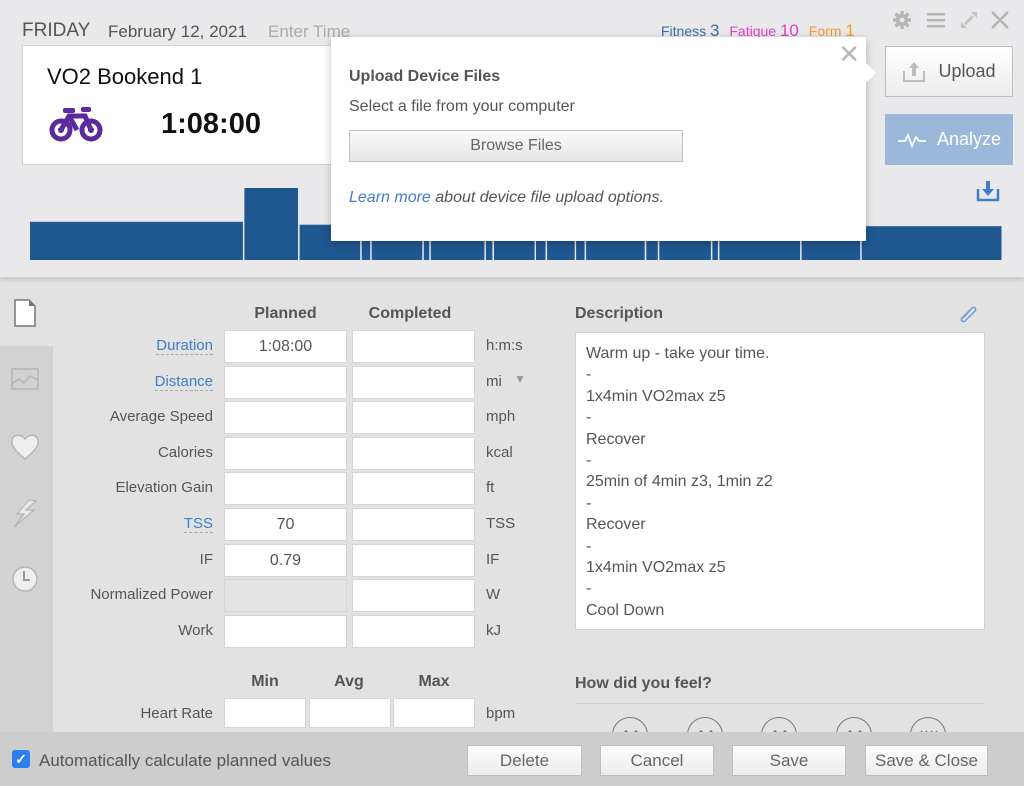 The image size is (1024, 786). What do you see at coordinates (780, 703) in the screenshot?
I see `feel-divider` at bounding box center [780, 703].